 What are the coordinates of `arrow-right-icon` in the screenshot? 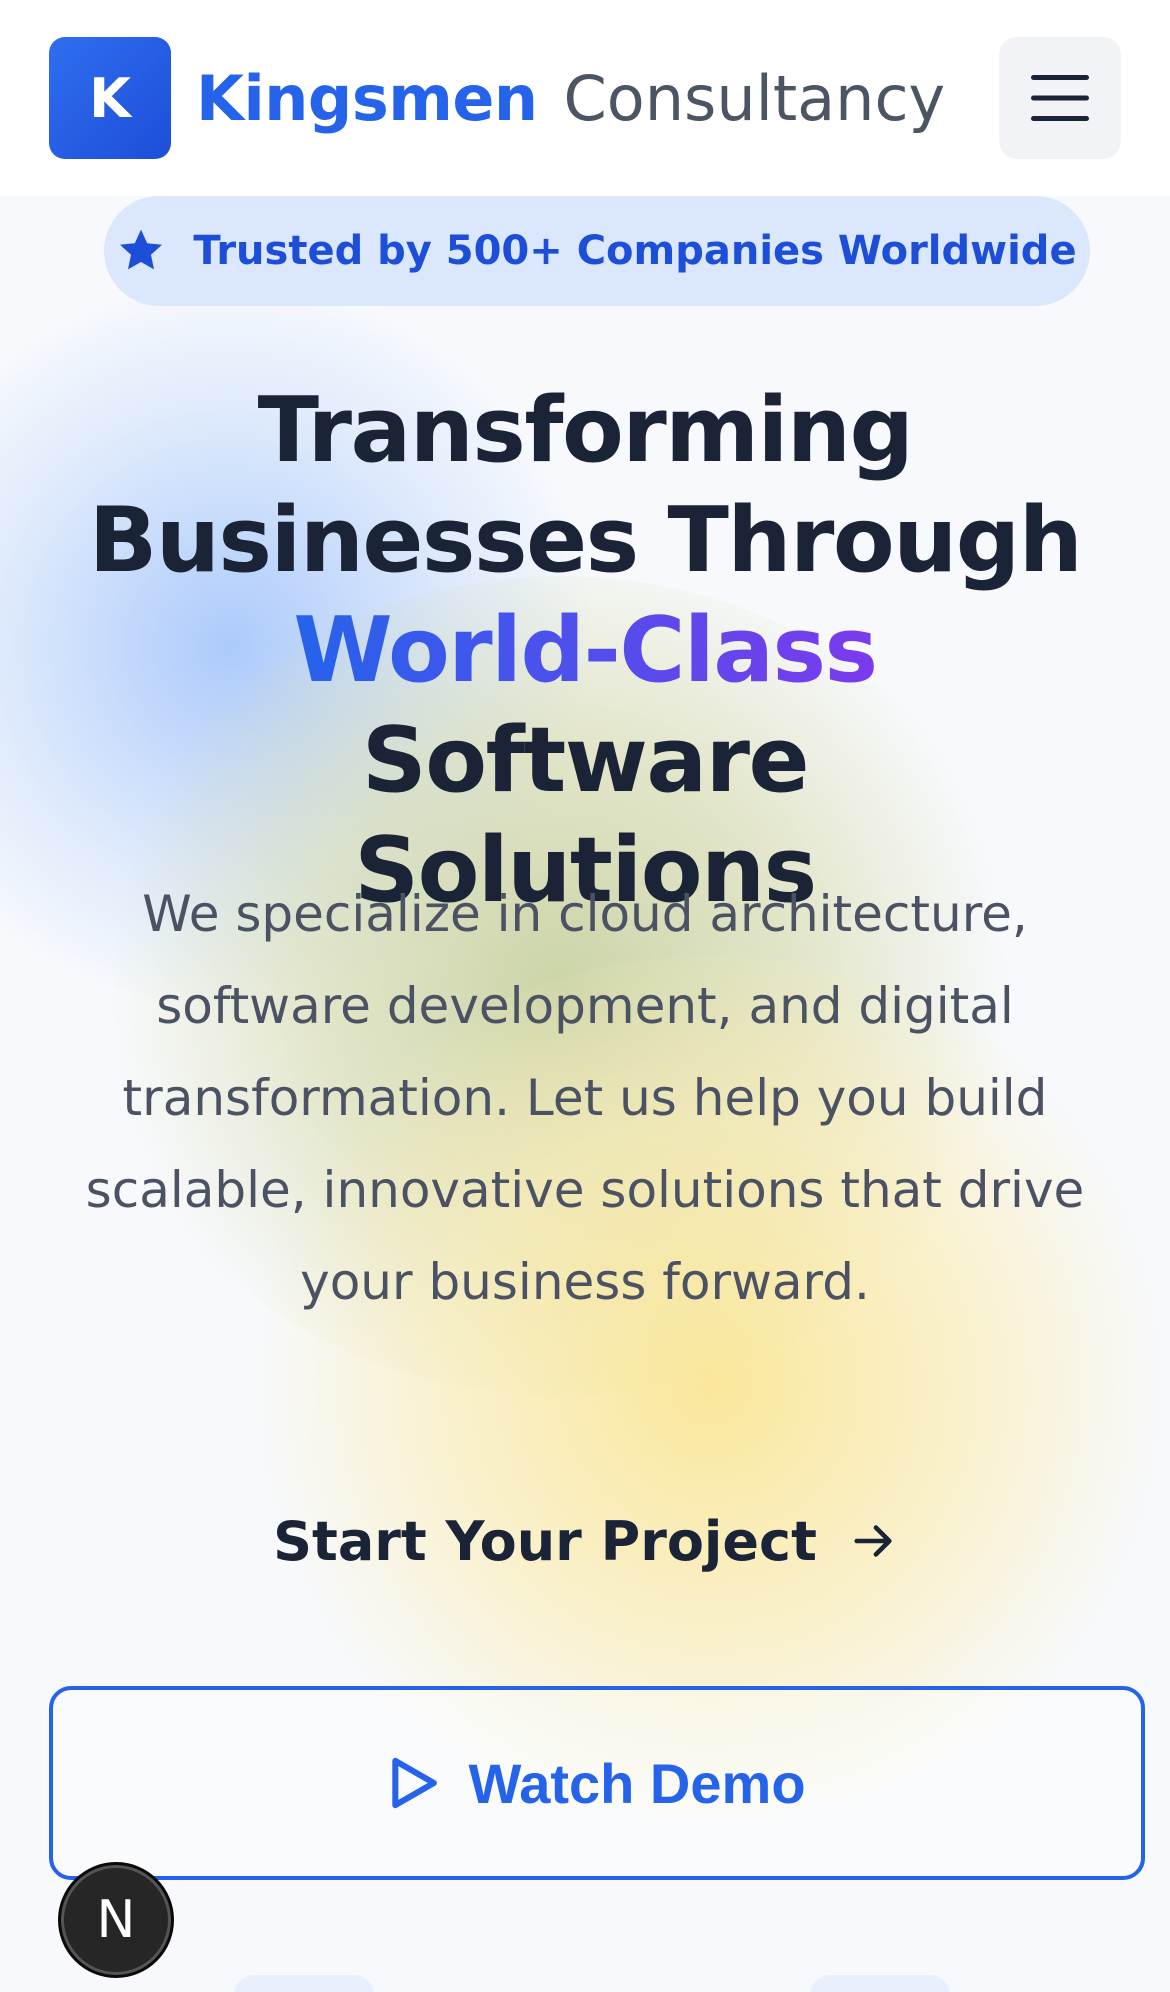 It's located at (873, 1541).